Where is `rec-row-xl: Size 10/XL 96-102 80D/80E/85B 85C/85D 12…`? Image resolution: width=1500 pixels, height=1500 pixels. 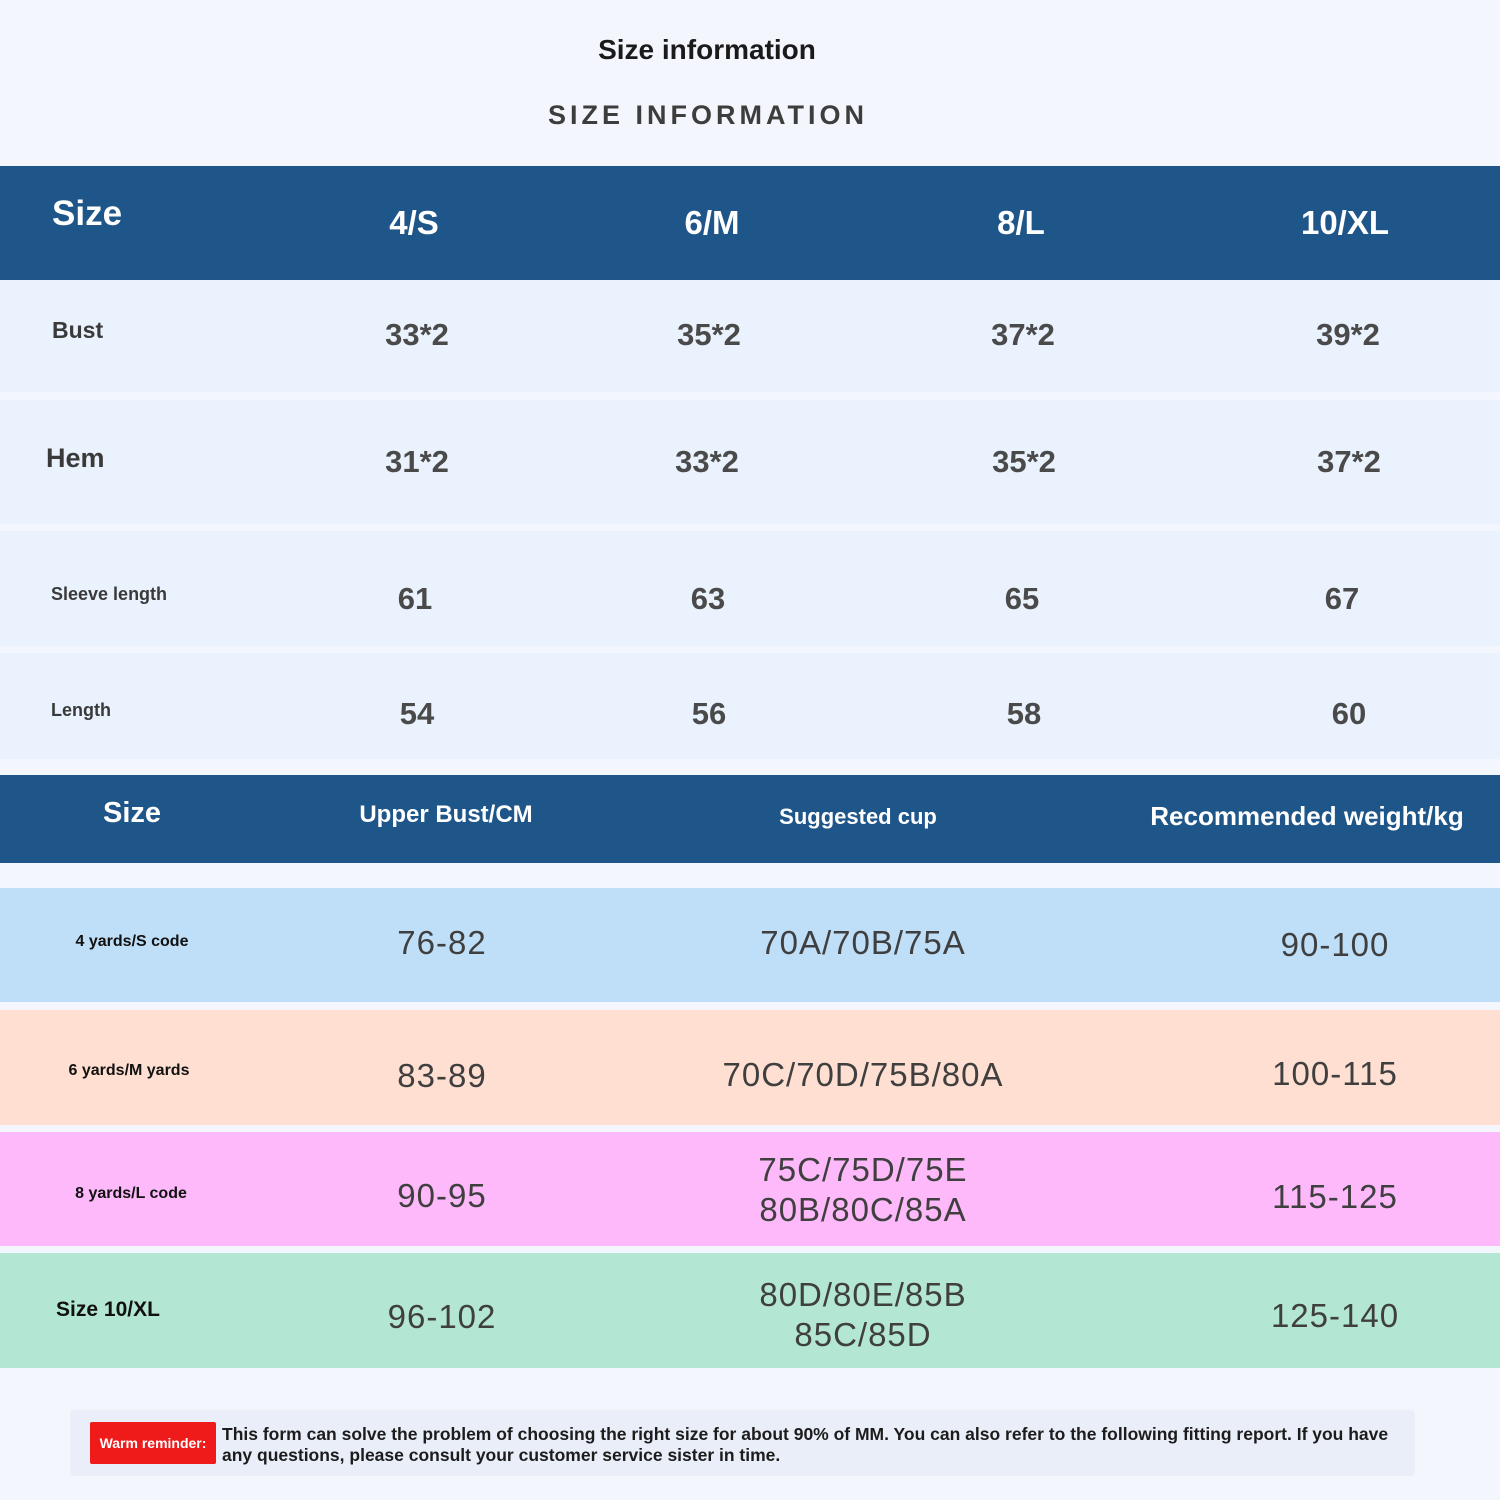 rec-row-xl: Size 10/XL 96-102 80D/80E/85B 85C/85D 12… is located at coordinates (750, 1310).